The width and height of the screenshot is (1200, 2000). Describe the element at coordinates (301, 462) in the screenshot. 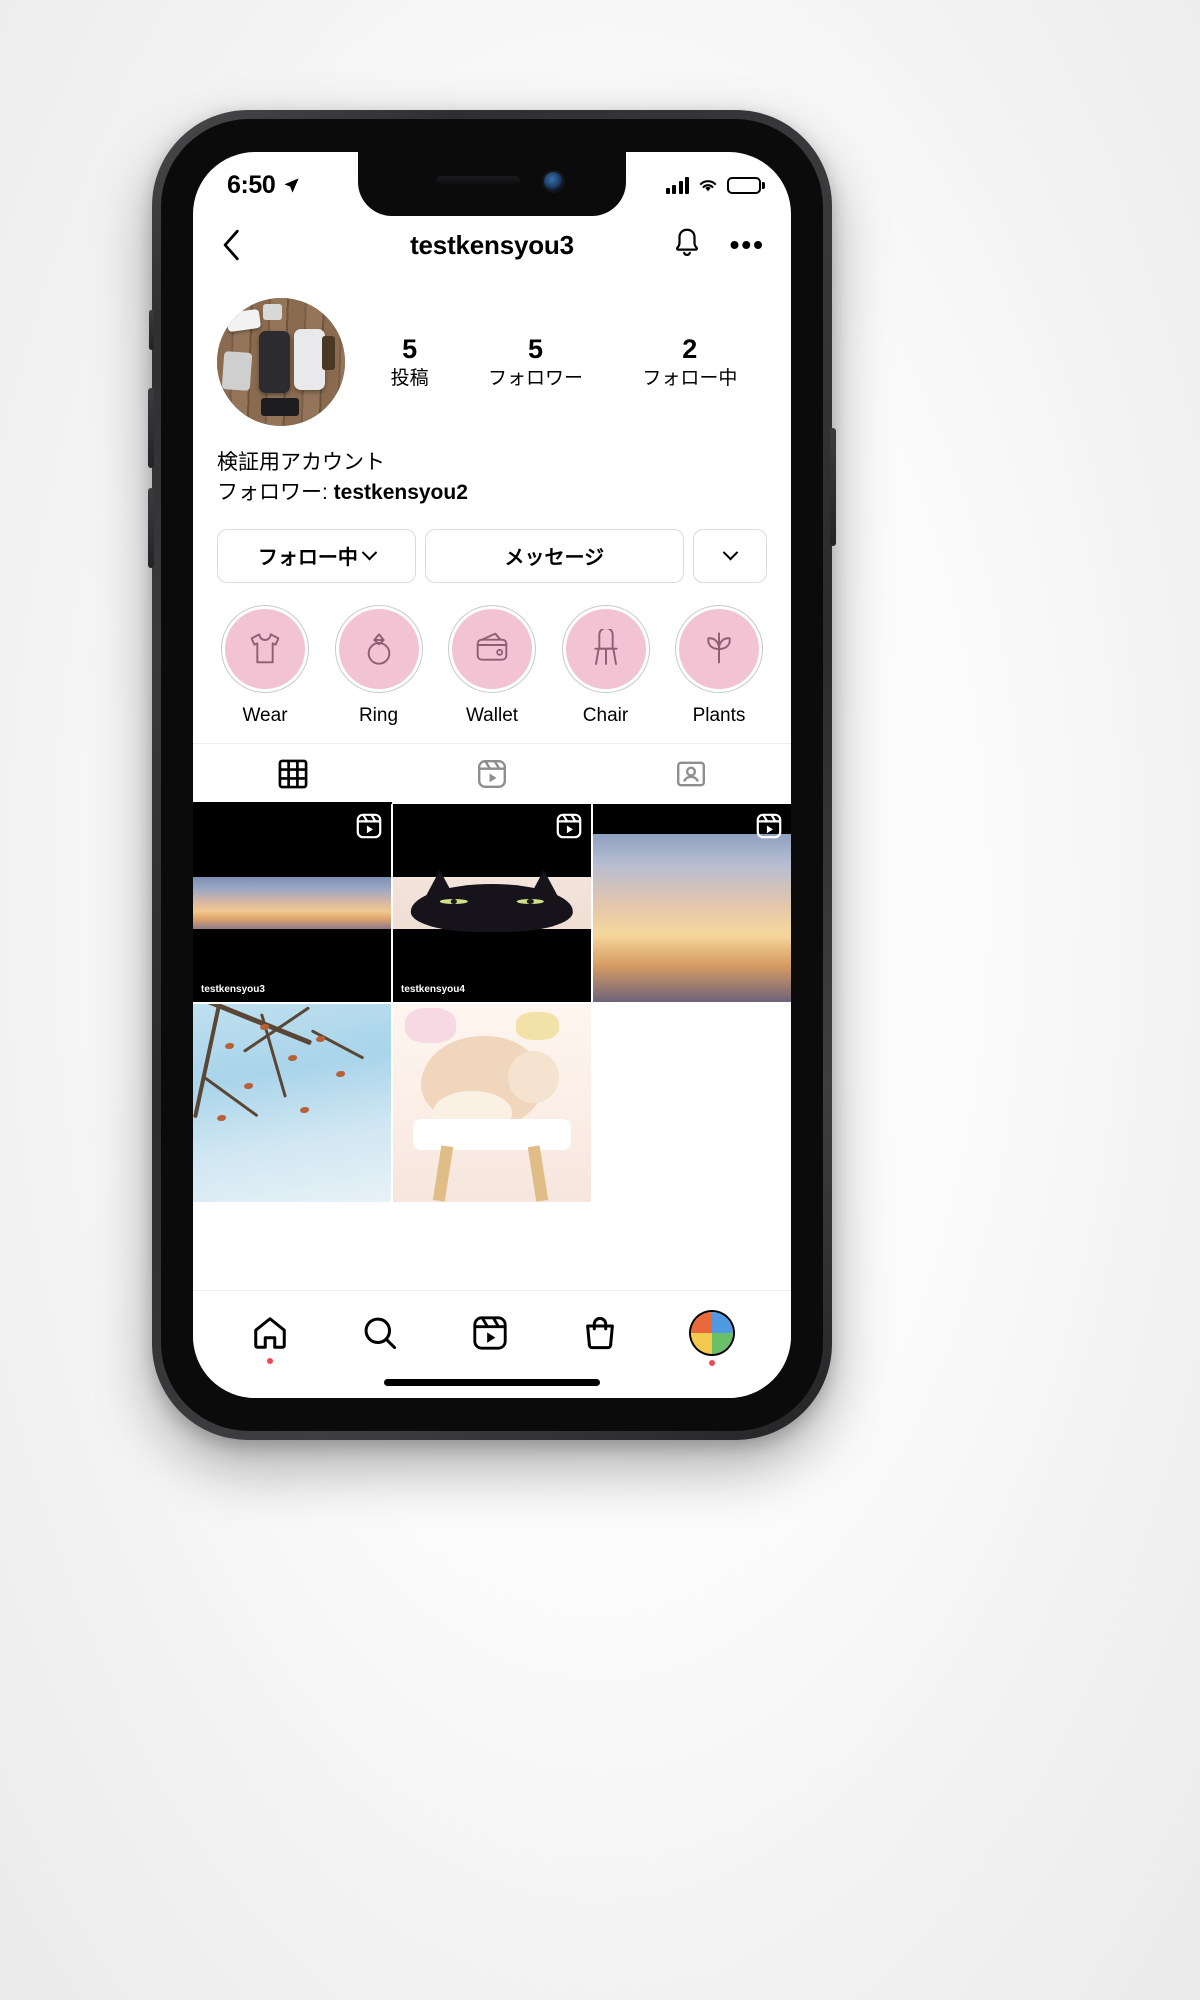

I see `bio-display-name: 検証用アカウント` at that location.